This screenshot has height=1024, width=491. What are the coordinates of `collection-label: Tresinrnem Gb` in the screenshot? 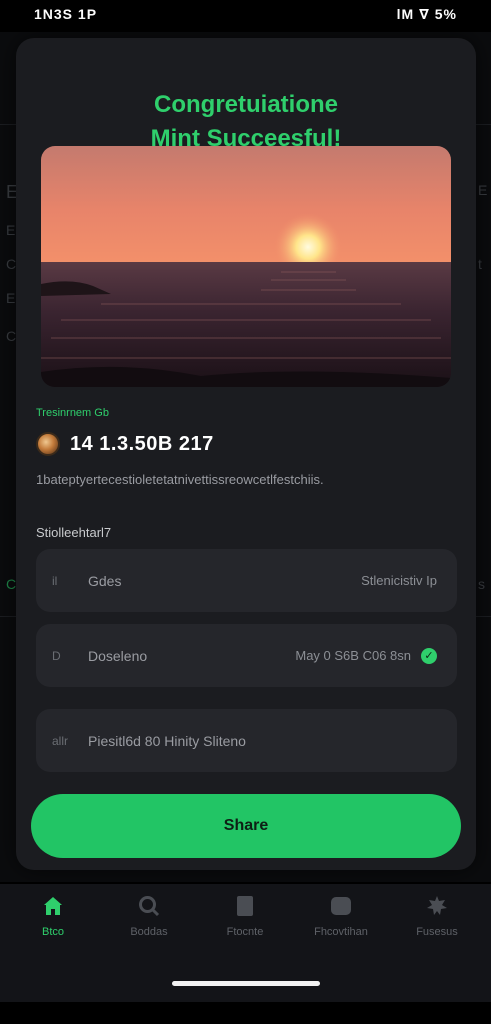 It's located at (72, 413).